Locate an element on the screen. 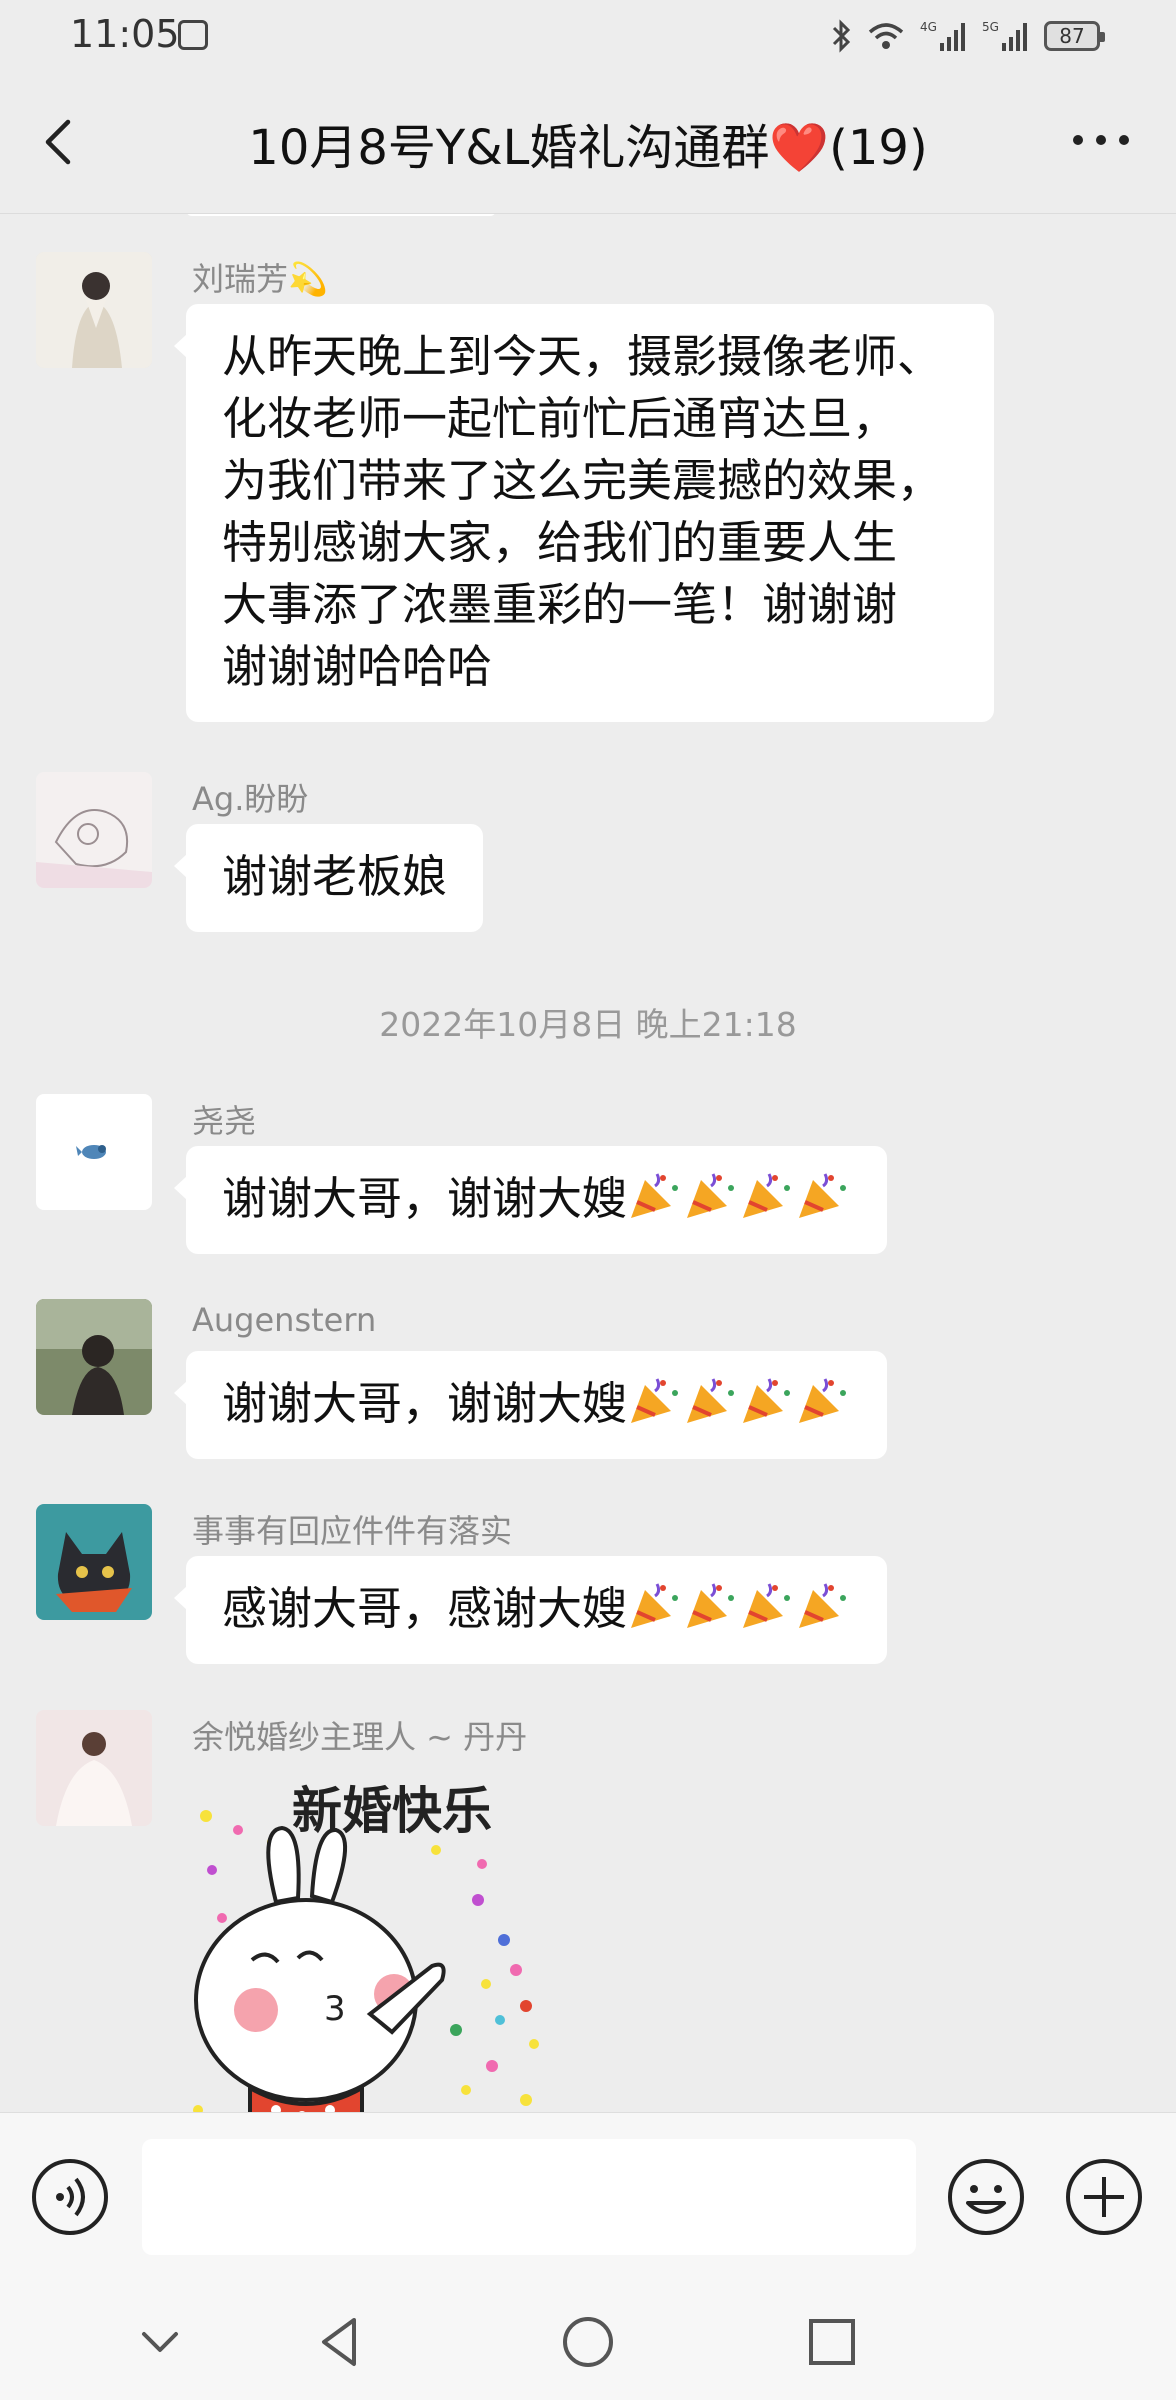 The image size is (1176, 2400). chat-message: Ag.盼盼 谢谢老板娘 is located at coordinates (586, 857).